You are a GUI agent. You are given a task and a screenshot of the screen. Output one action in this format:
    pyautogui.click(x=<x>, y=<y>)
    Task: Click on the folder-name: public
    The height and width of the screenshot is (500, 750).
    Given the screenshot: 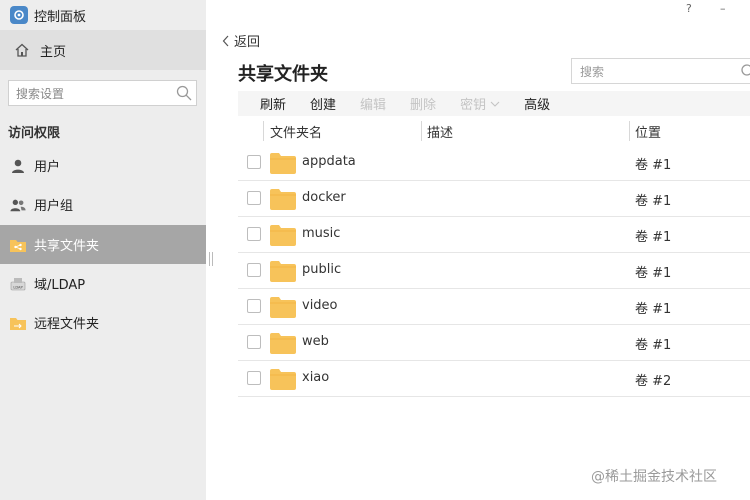 What is the action you would take?
    pyautogui.click(x=322, y=269)
    